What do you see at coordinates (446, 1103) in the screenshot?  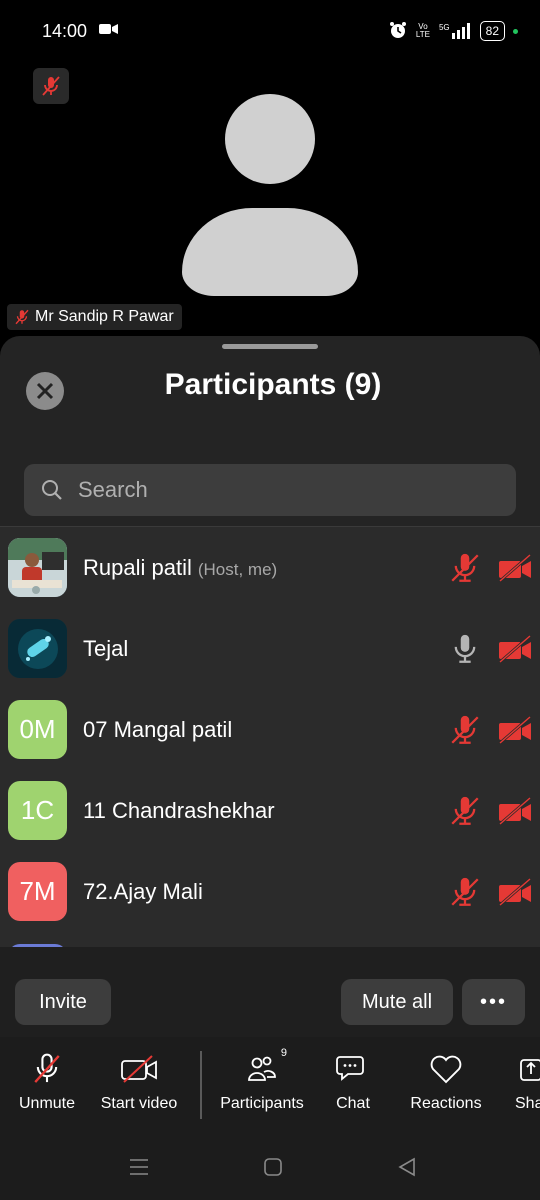 I see `reactions-label: Reactions` at bounding box center [446, 1103].